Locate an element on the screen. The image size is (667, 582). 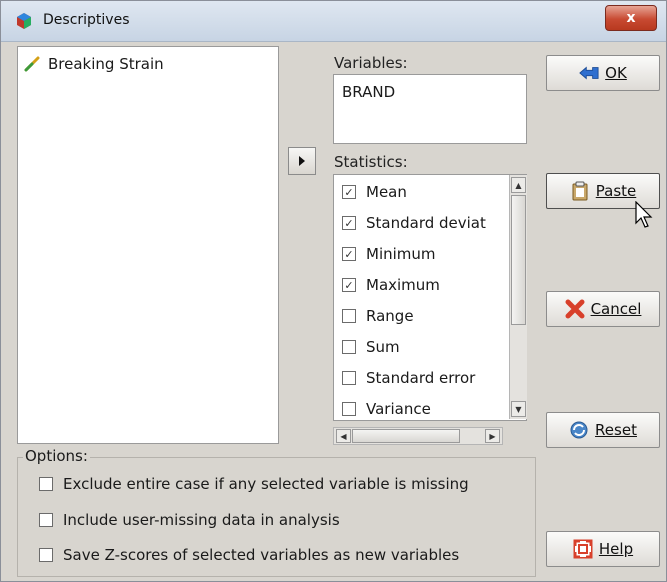
statistics-horizontal-scrollbar: ◀ ▶ is located at coordinates (418, 436).